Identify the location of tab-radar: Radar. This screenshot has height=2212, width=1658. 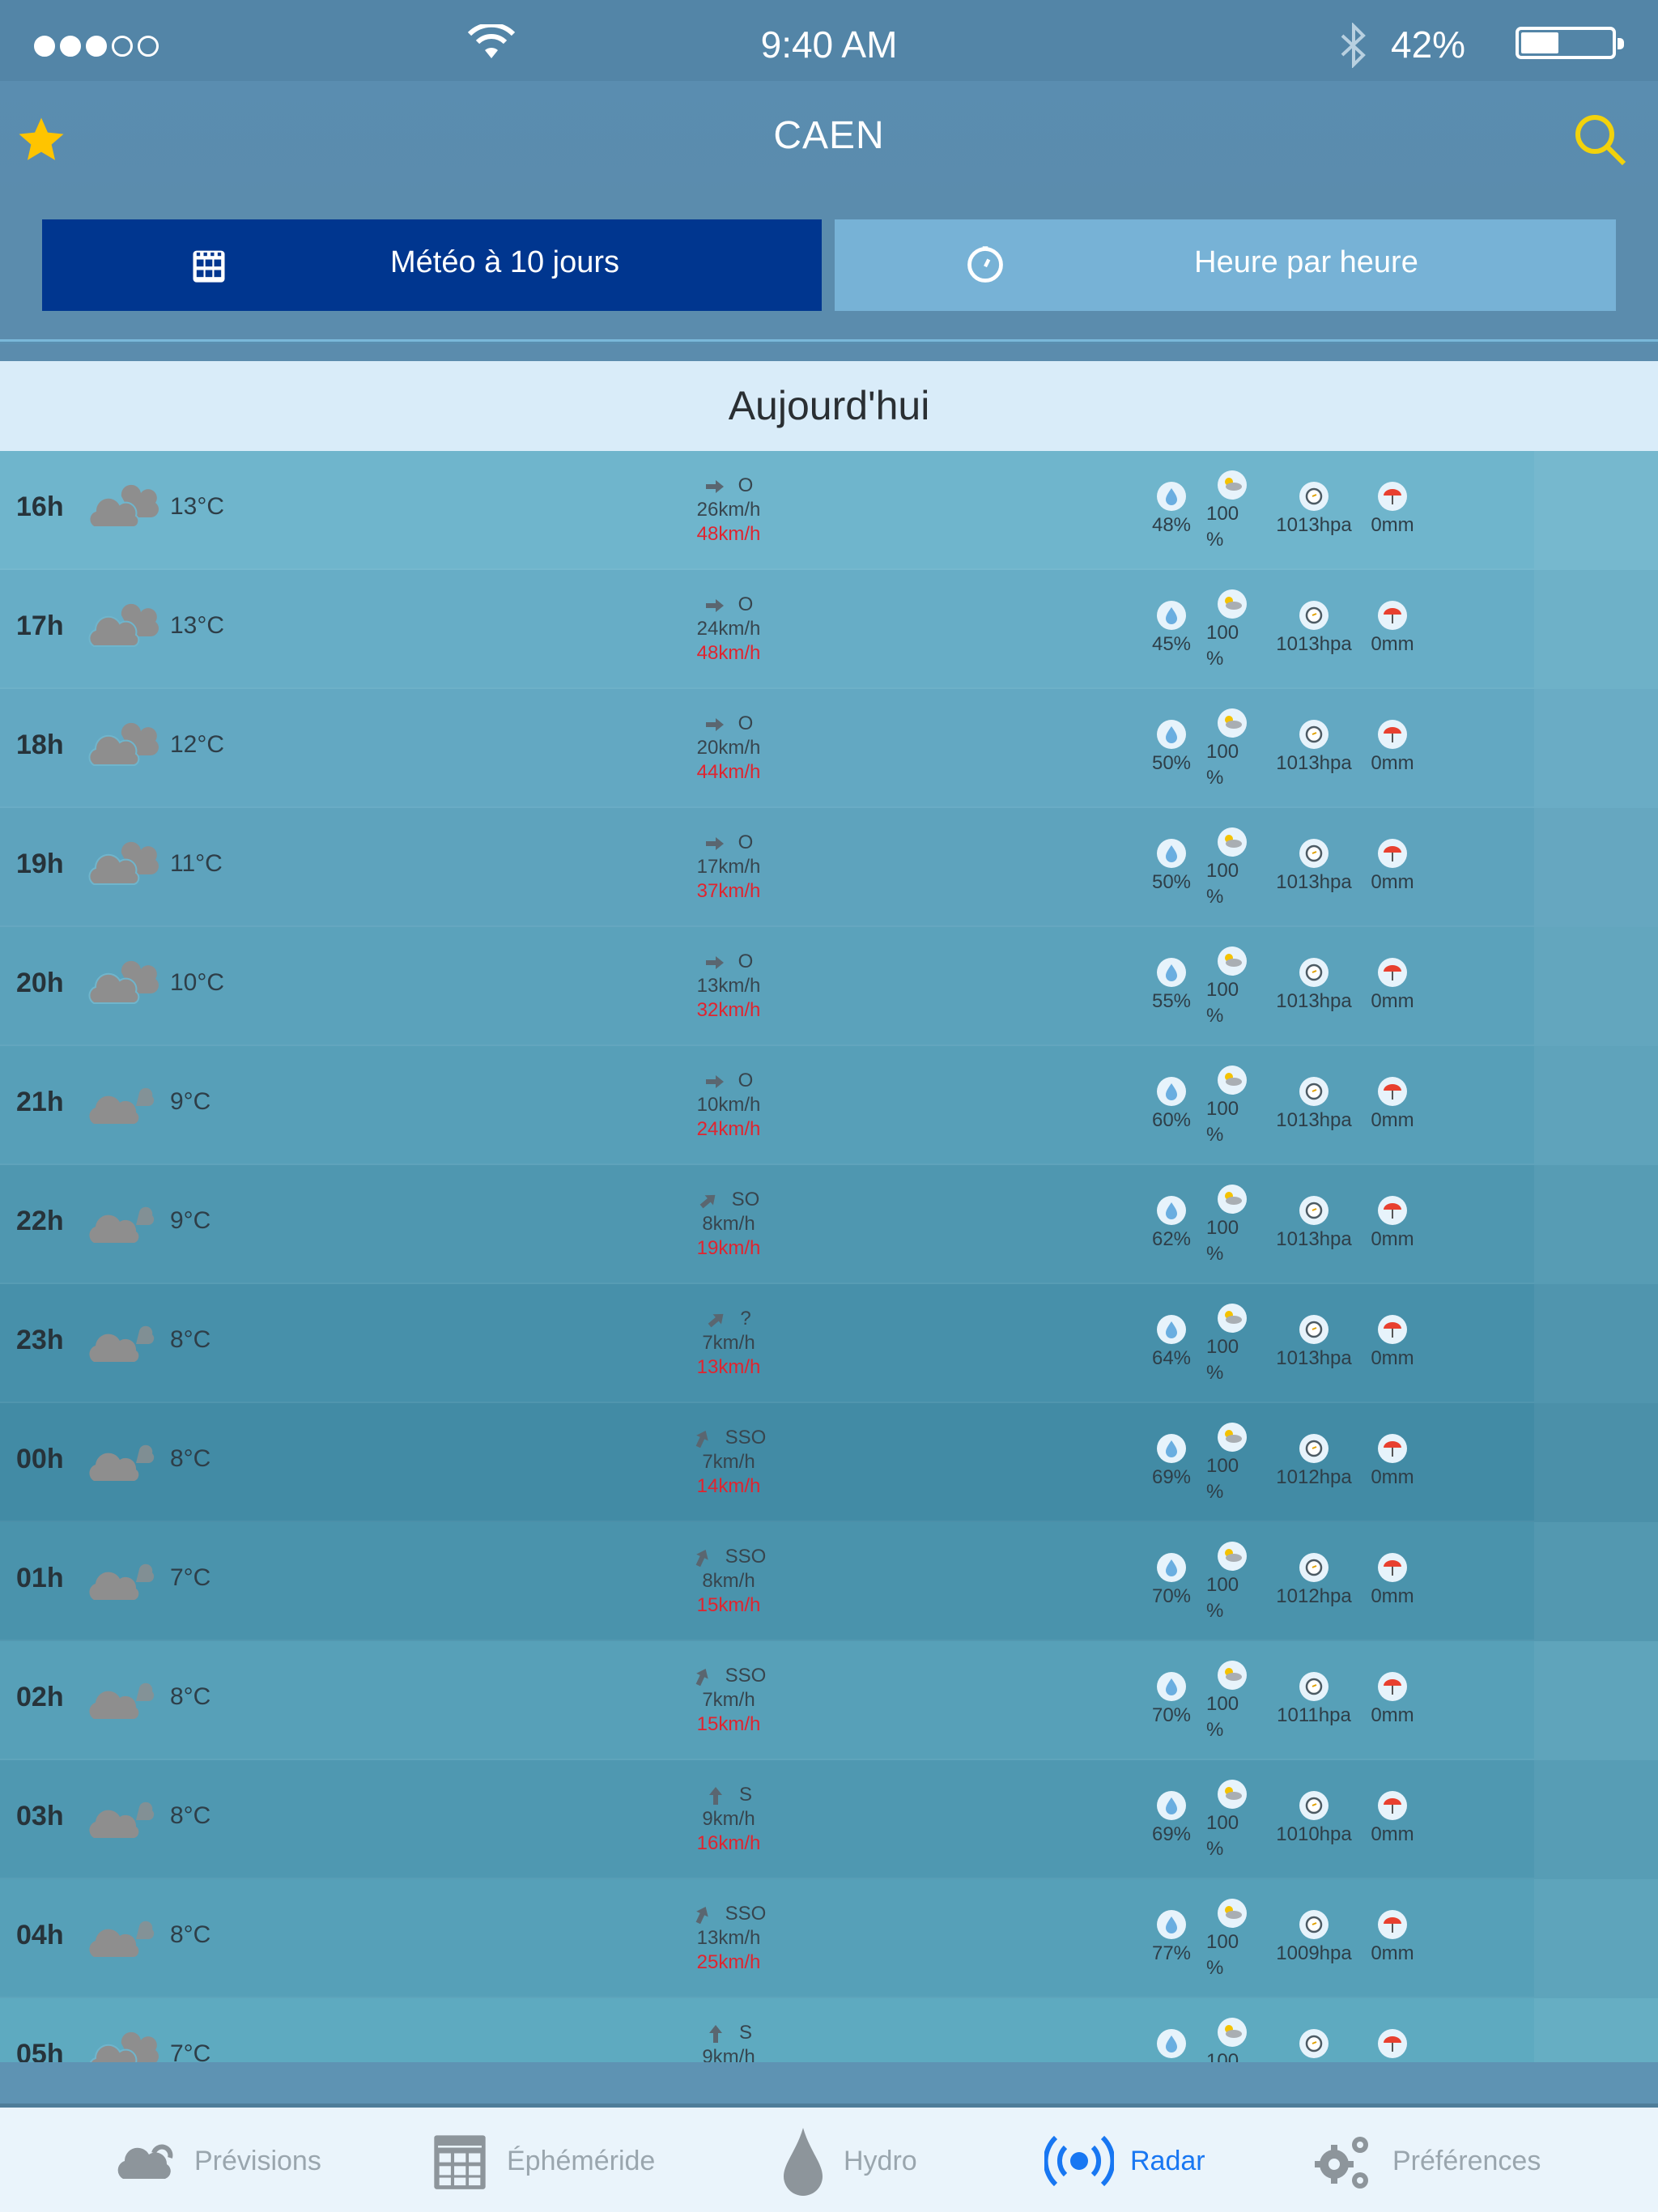
(1124, 2161).